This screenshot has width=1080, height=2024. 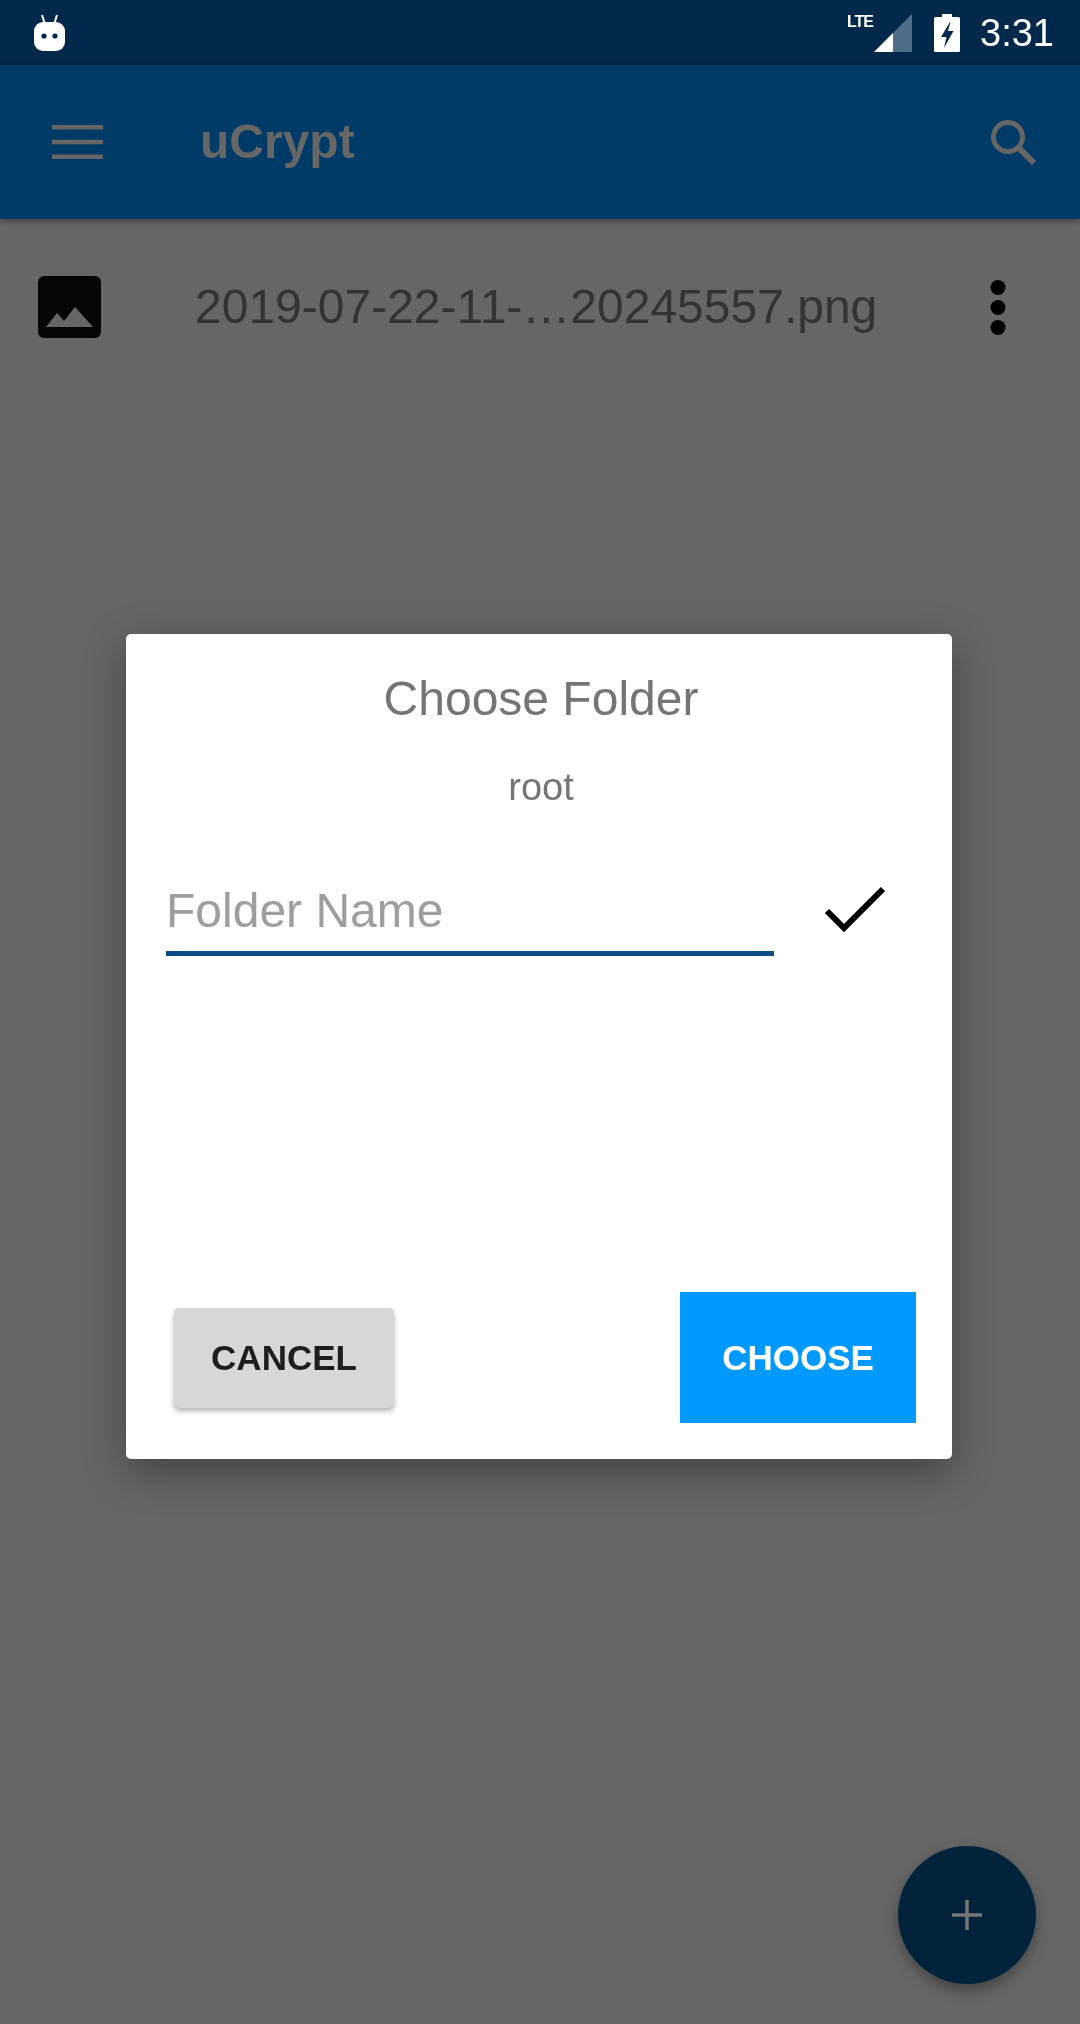 What do you see at coordinates (1017, 32) in the screenshot?
I see `status-time: 3:31` at bounding box center [1017, 32].